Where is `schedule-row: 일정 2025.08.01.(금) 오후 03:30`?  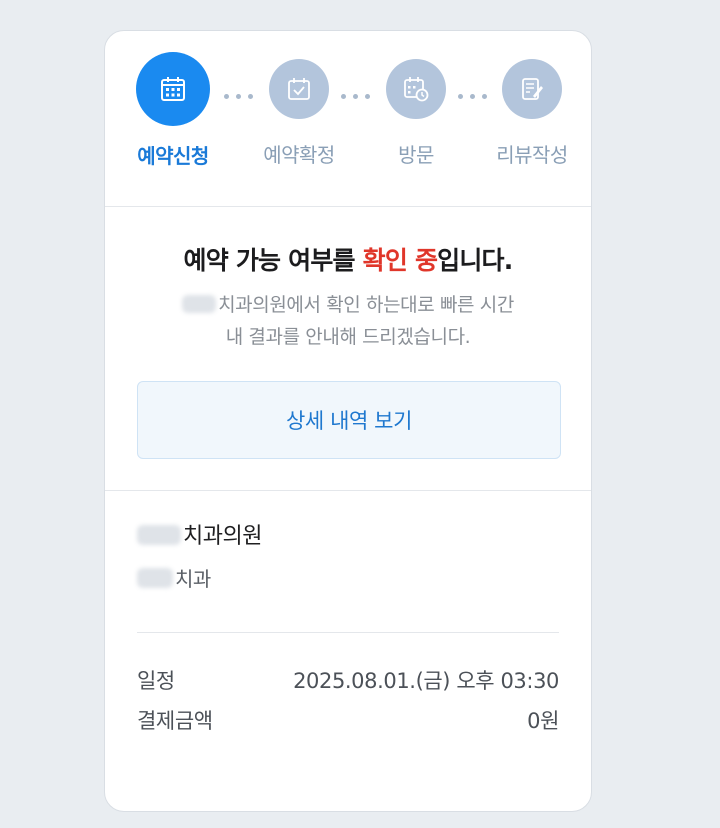 schedule-row: 일정 2025.08.01.(금) 오후 03:30 is located at coordinates (348, 680).